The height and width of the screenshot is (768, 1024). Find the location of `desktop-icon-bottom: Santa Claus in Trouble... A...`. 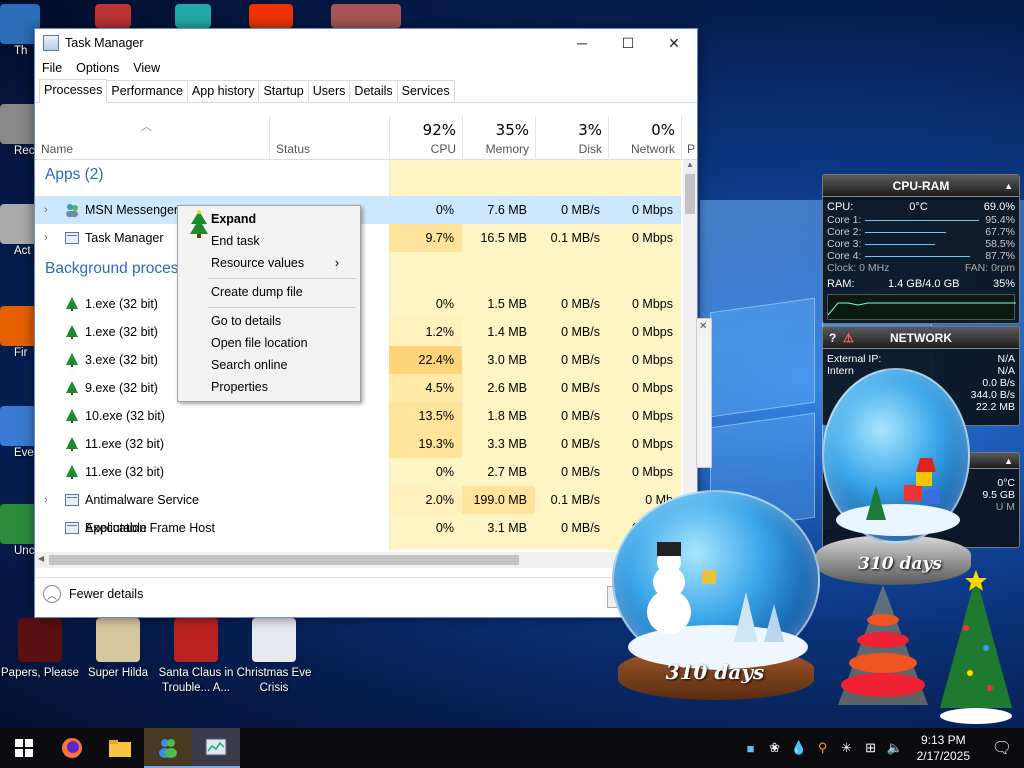

desktop-icon-bottom: Santa Claus in Trouble... A... is located at coordinates (196, 657).